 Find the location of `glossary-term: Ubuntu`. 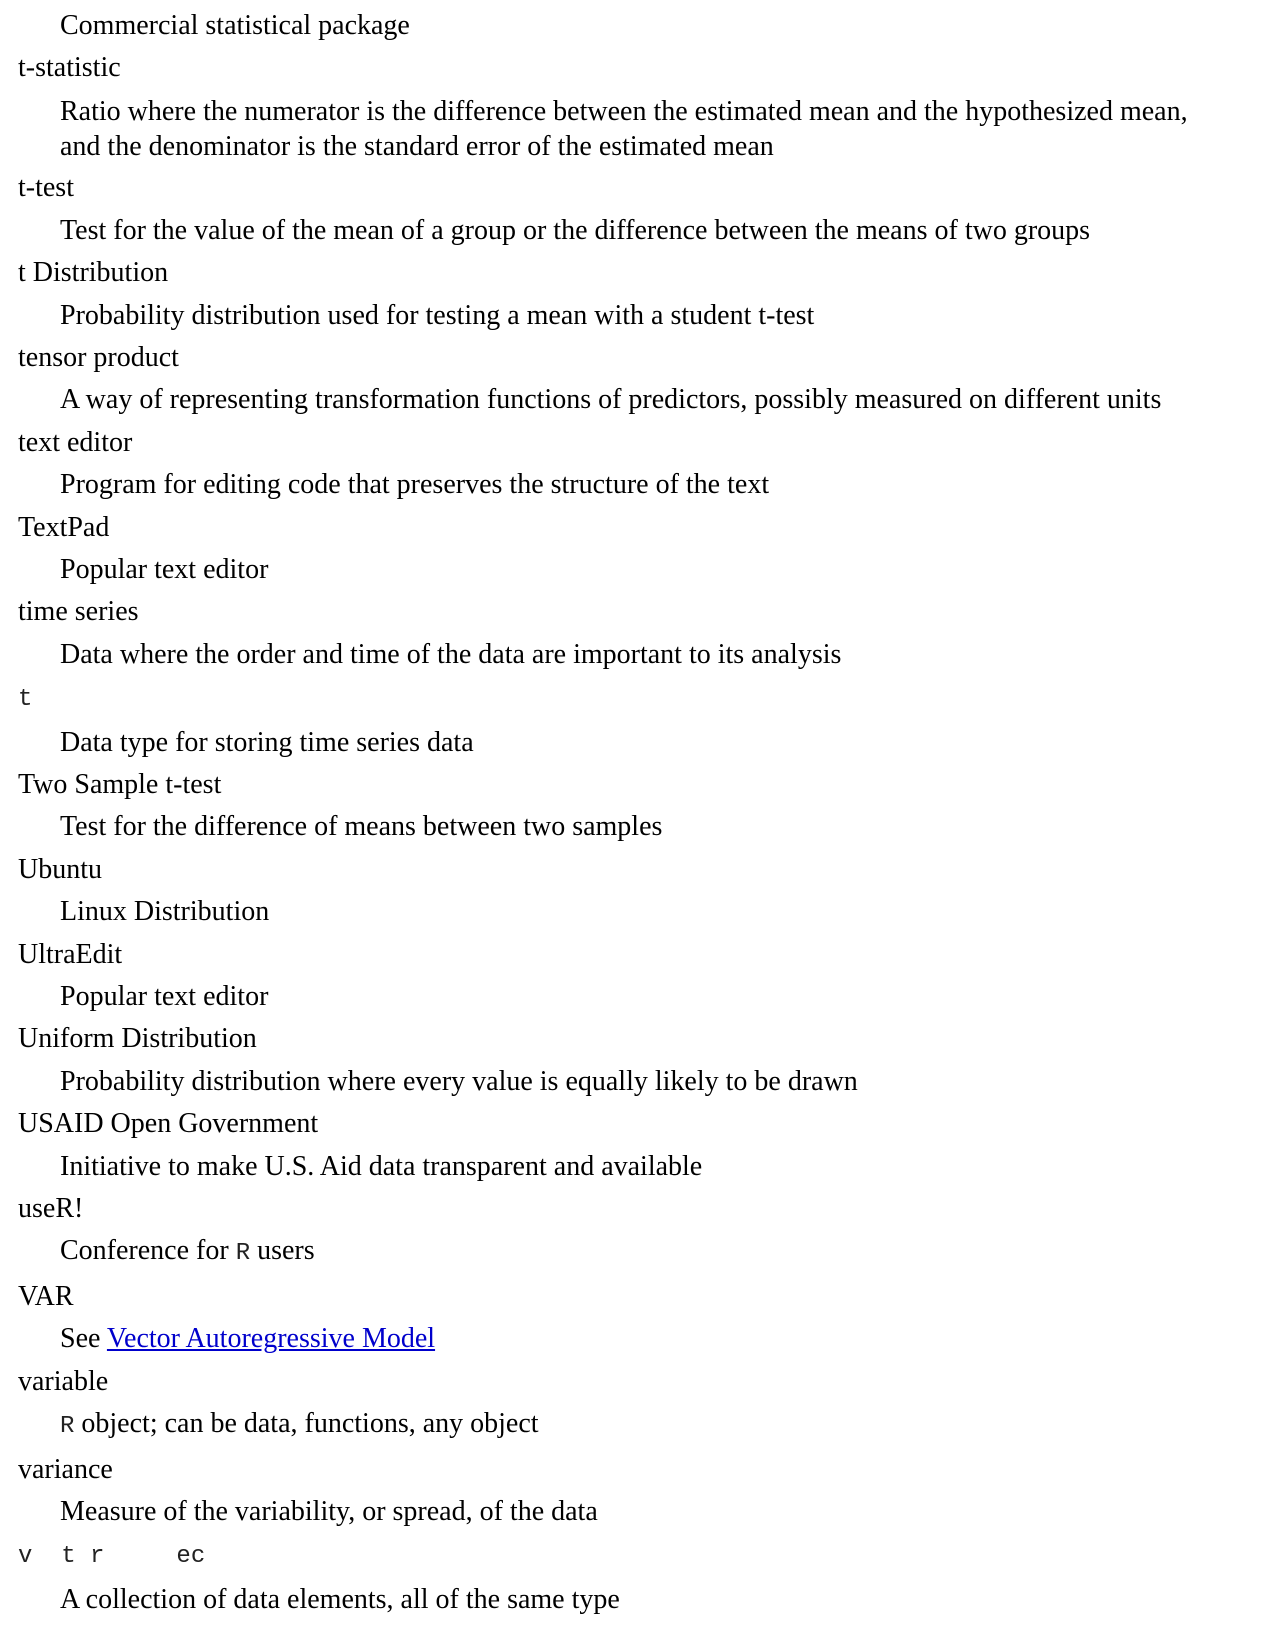

glossary-term: Ubuntu is located at coordinates (60, 869).